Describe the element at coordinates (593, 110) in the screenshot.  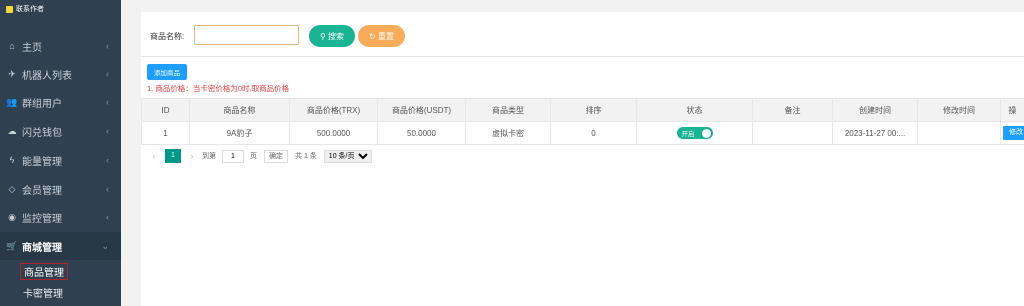
I see `column-header: 排序` at that location.